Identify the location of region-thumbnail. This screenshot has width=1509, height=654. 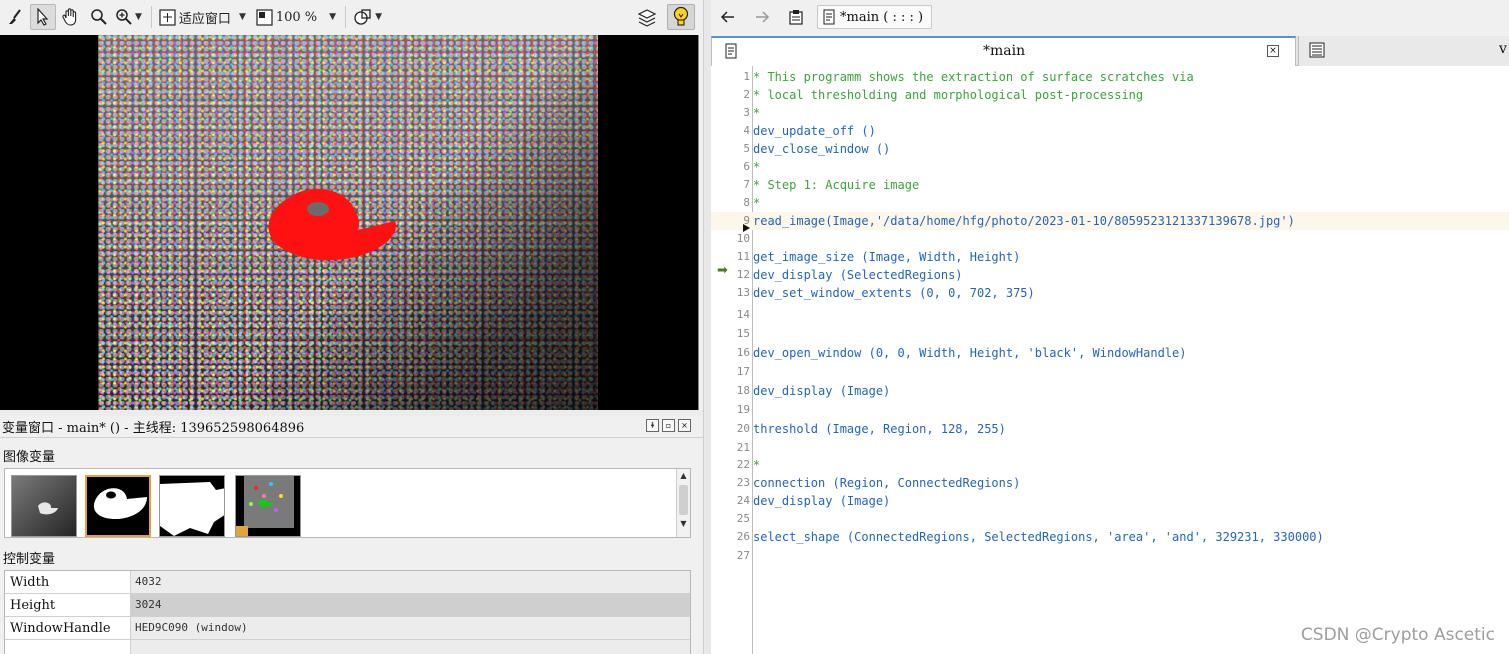
(118, 506).